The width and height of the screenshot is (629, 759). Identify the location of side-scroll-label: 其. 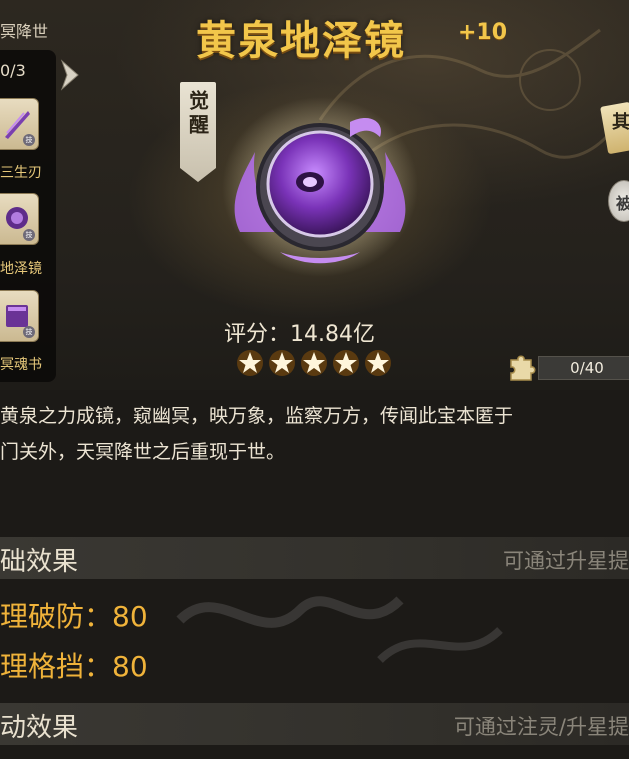
(620, 122).